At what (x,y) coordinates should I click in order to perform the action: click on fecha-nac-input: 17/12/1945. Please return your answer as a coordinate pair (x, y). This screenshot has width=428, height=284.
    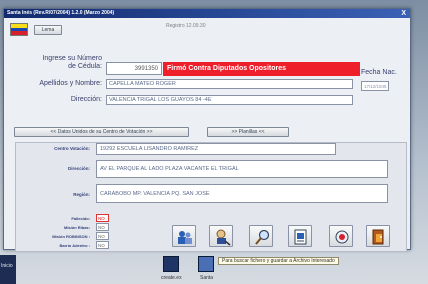
    Looking at the image, I should click on (375, 86).